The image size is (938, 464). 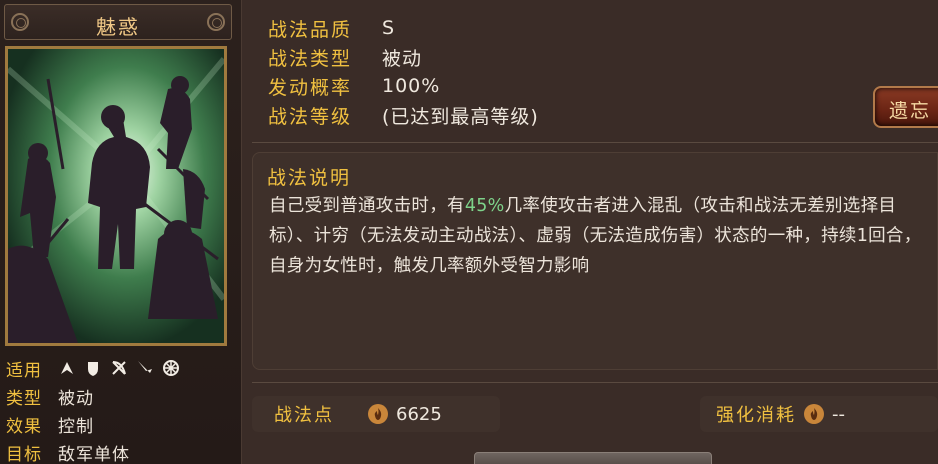 I want to click on skill-title-bar: 魅惑, so click(x=118, y=22).